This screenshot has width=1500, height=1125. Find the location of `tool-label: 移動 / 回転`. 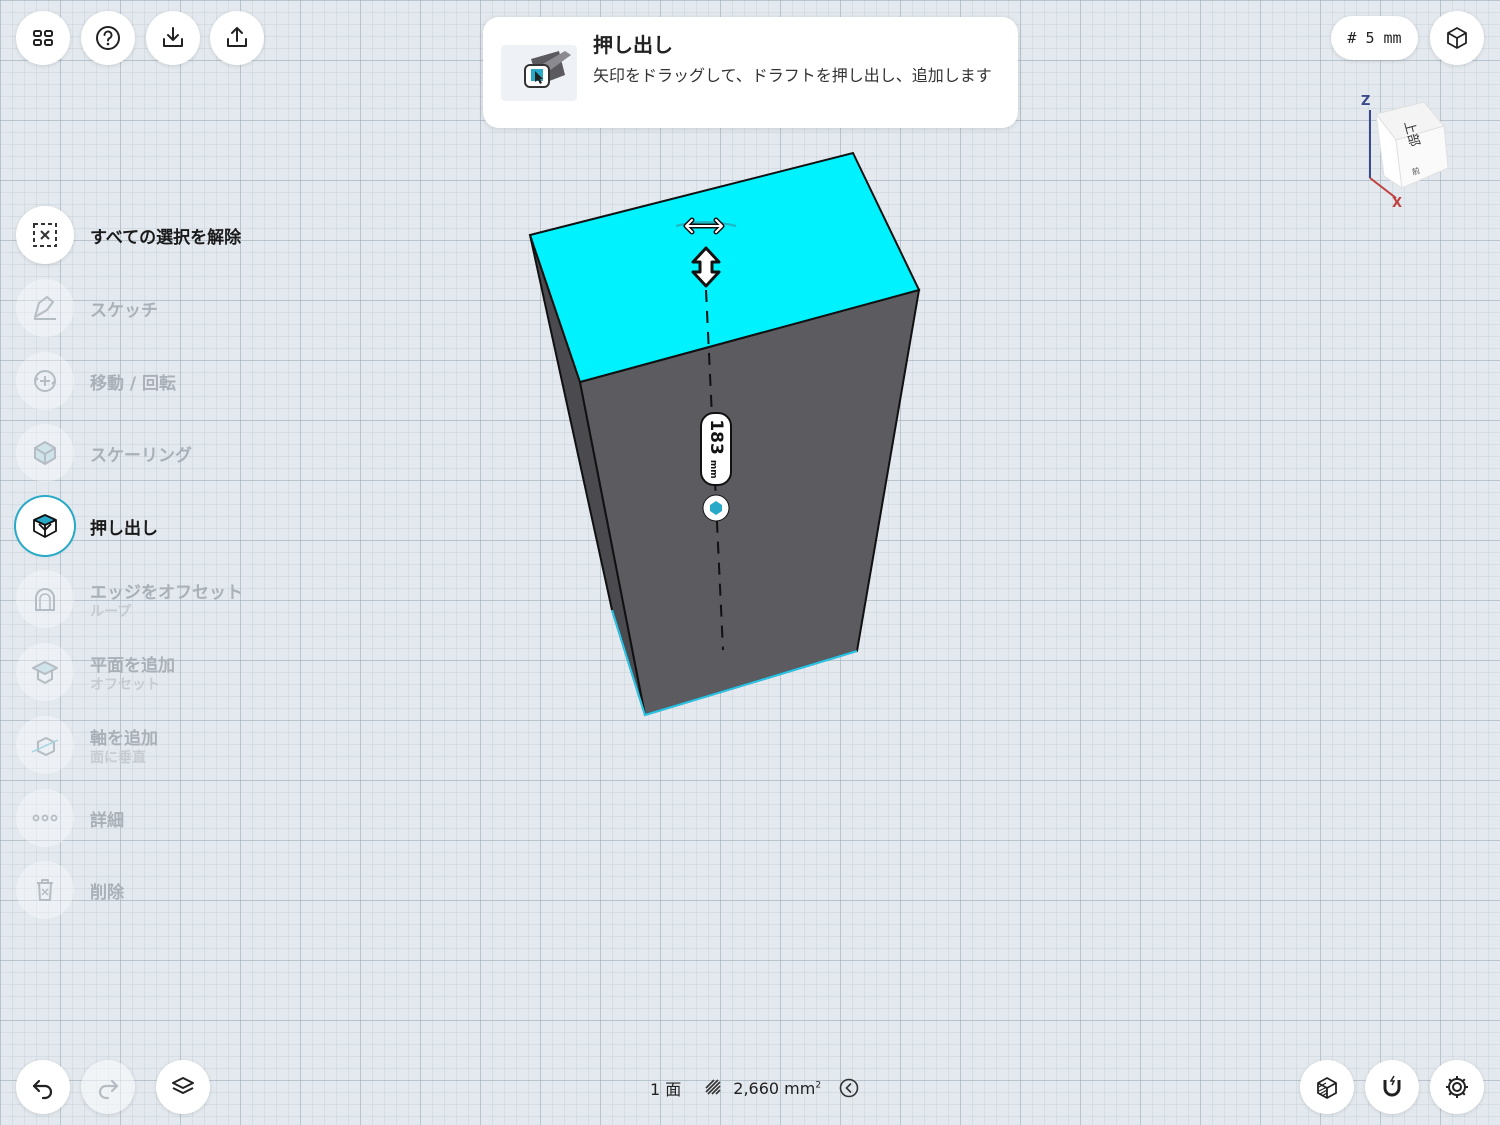

tool-label: 移動 / 回転 is located at coordinates (133, 383).